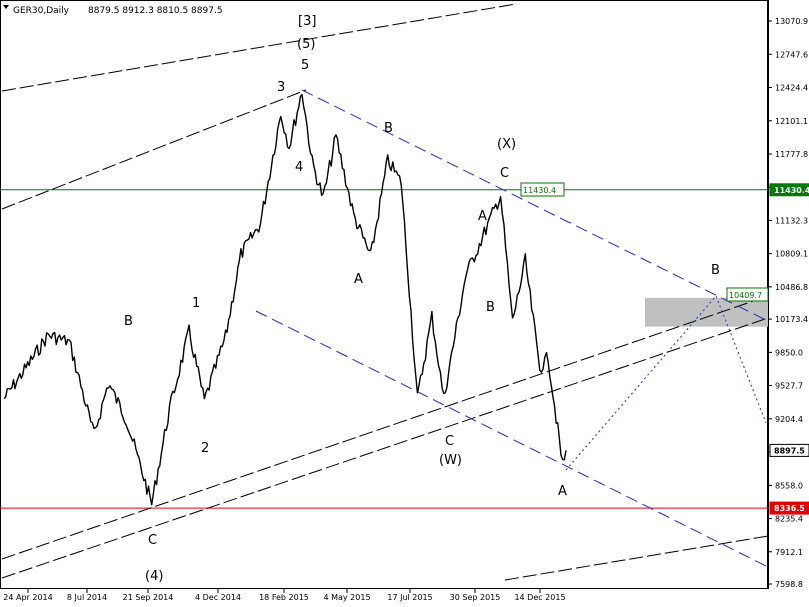 The image size is (809, 607). Describe the element at coordinates (409, 597) in the screenshot. I see `time-tick-label: 17 Jul 2015` at that location.